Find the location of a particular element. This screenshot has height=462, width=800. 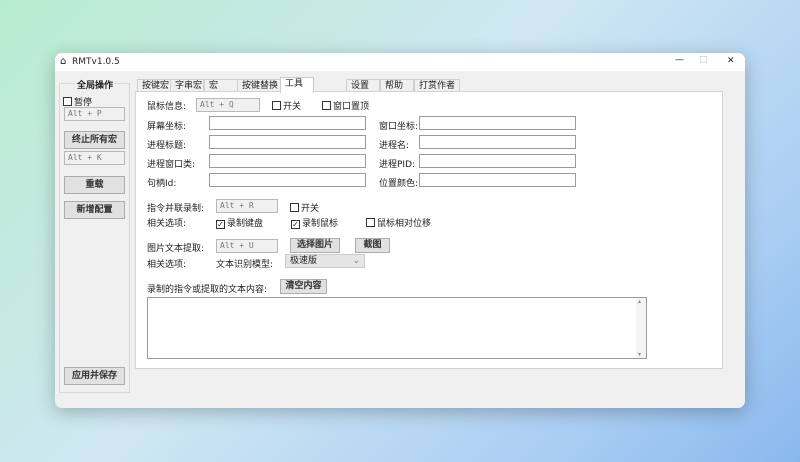

relative-move-checkbox: 鼠标相对位移 is located at coordinates (398, 222).